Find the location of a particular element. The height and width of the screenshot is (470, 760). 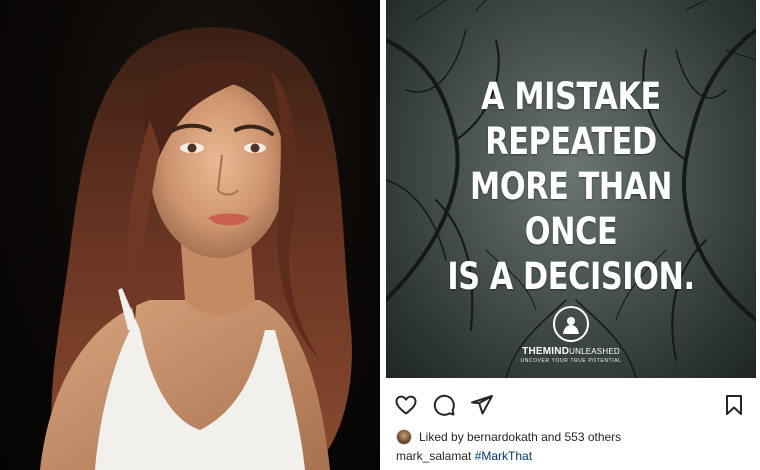

liked-others-link: and 553 others is located at coordinates (581, 437).